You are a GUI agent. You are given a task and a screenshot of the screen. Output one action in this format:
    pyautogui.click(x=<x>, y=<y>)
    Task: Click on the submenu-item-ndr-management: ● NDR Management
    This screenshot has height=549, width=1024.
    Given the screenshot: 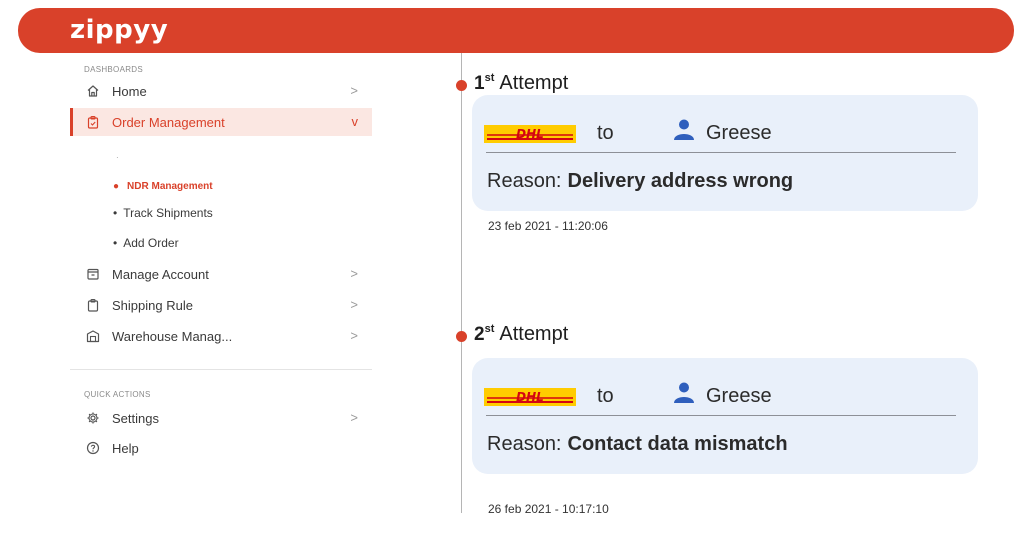 What is the action you would take?
    pyautogui.click(x=163, y=186)
    